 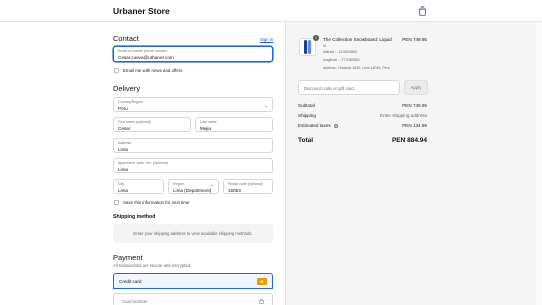 I want to click on product-longitude: longitude : -77.0489552, so click(x=341, y=60).